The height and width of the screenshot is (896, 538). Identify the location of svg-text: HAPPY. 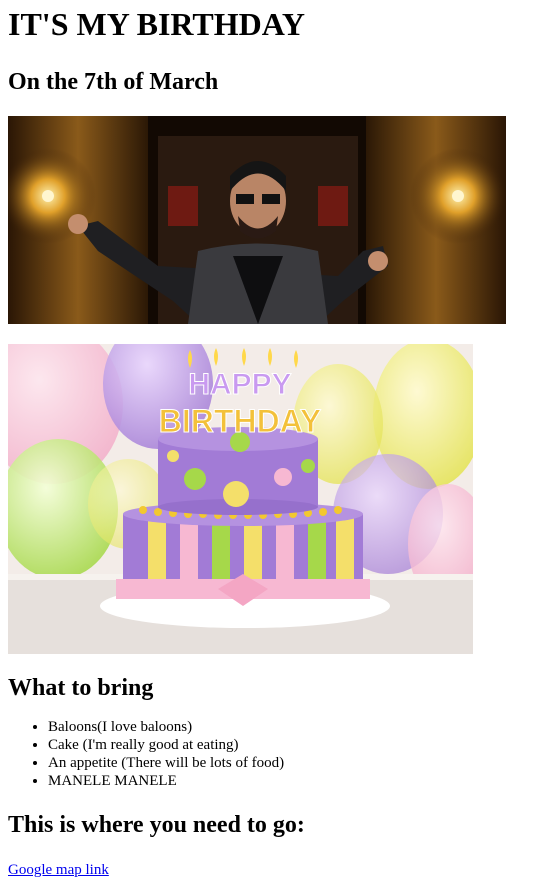
(239, 384).